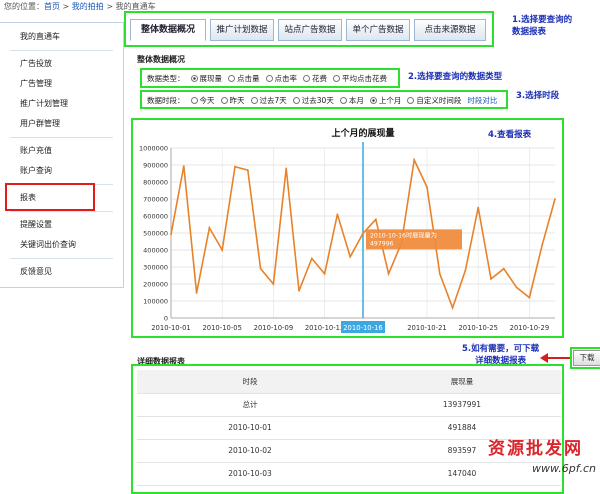  Describe the element at coordinates (317, 100) in the screenshot. I see `radio-last30-label: 过去30天` at that location.